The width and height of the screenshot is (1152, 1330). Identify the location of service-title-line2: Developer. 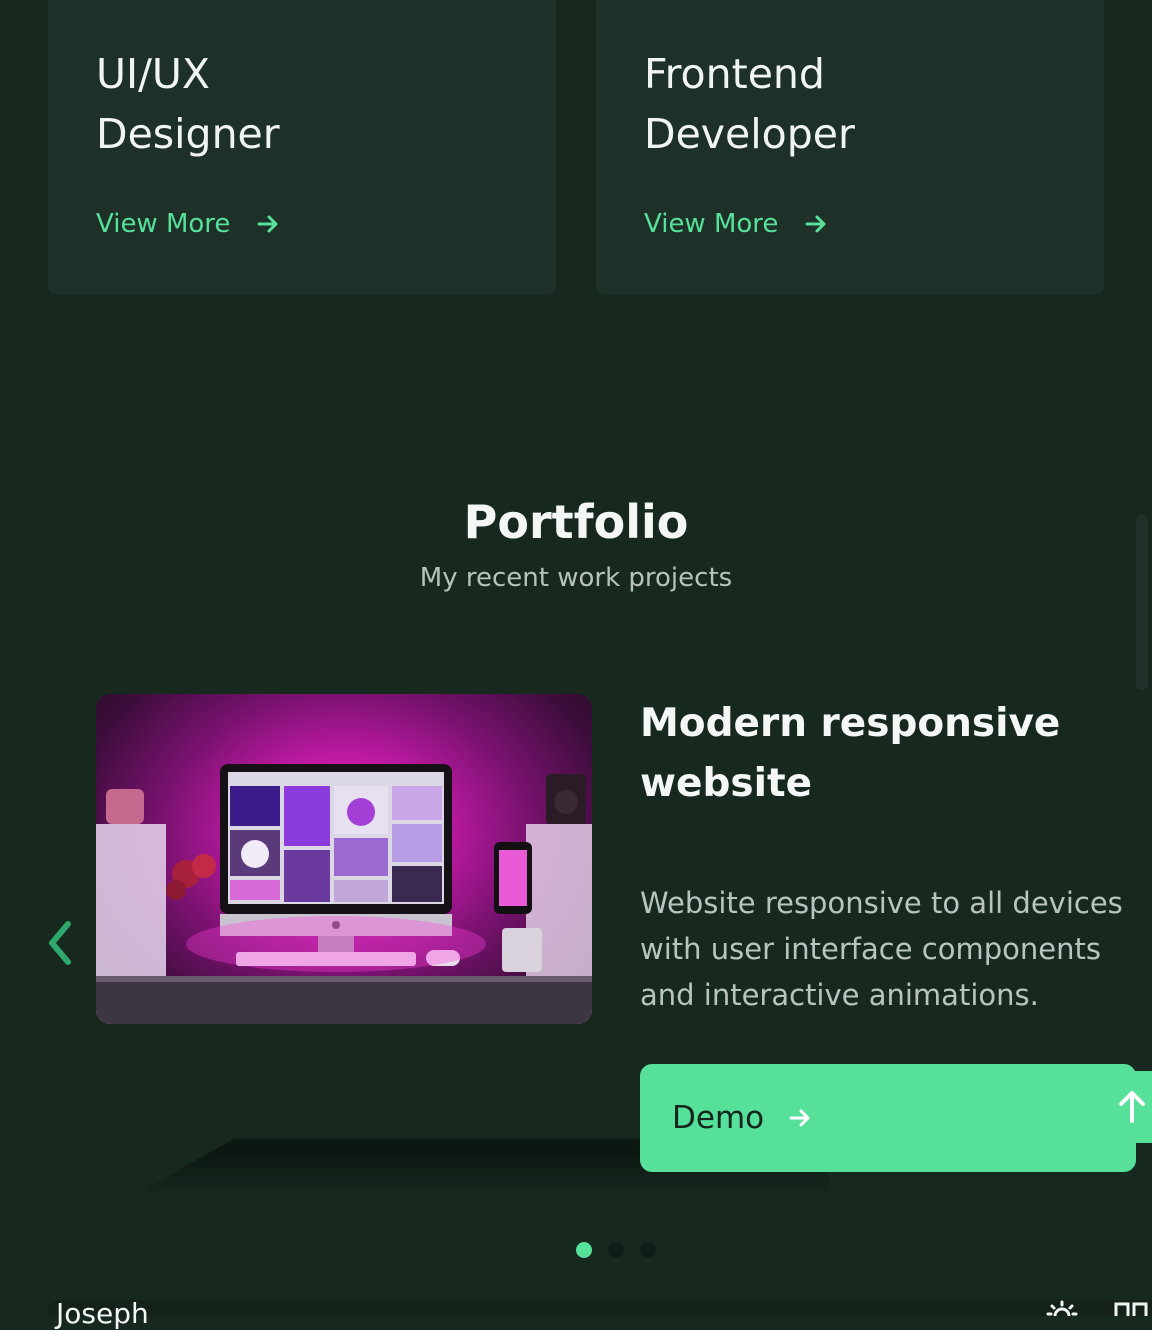
(749, 134).